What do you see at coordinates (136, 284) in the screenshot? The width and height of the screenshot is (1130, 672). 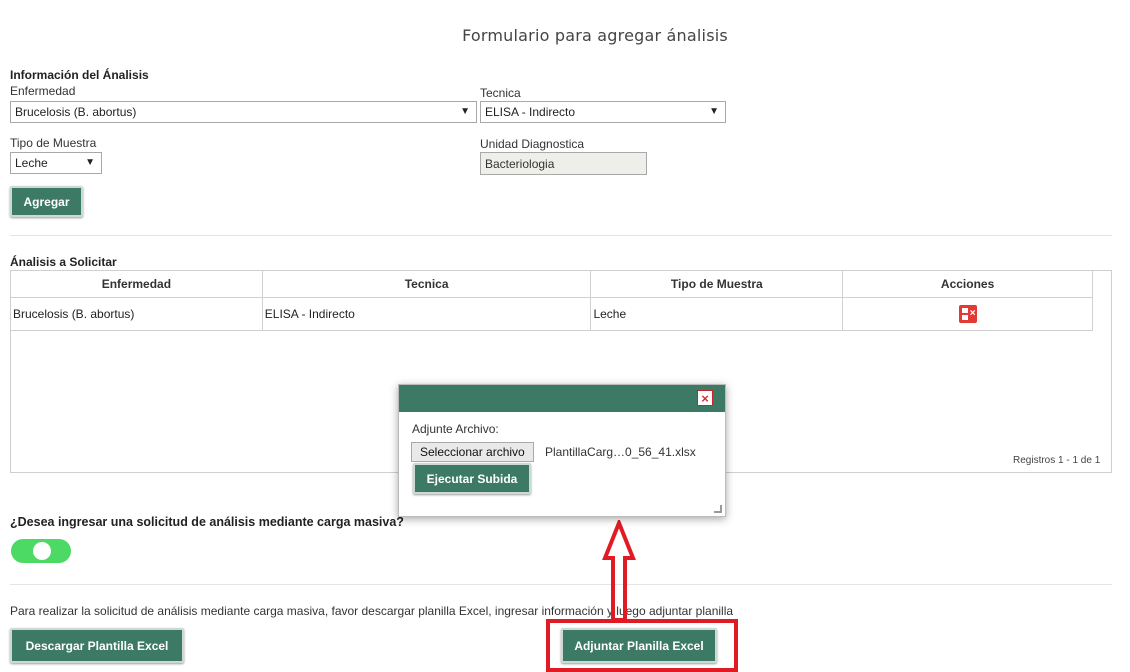 I see `column-header-disease: Enfermedad` at bounding box center [136, 284].